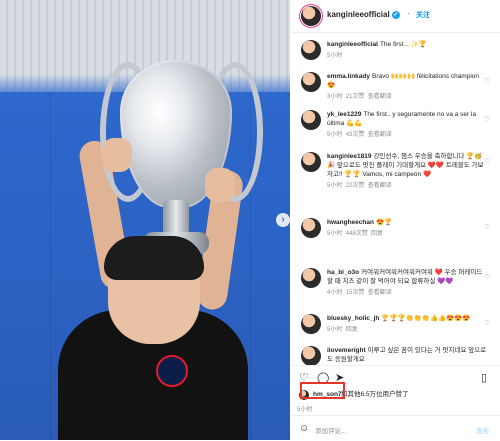 Image resolution: width=500 pixels, height=441 pixels. I want to click on club-crest, so click(172, 371).